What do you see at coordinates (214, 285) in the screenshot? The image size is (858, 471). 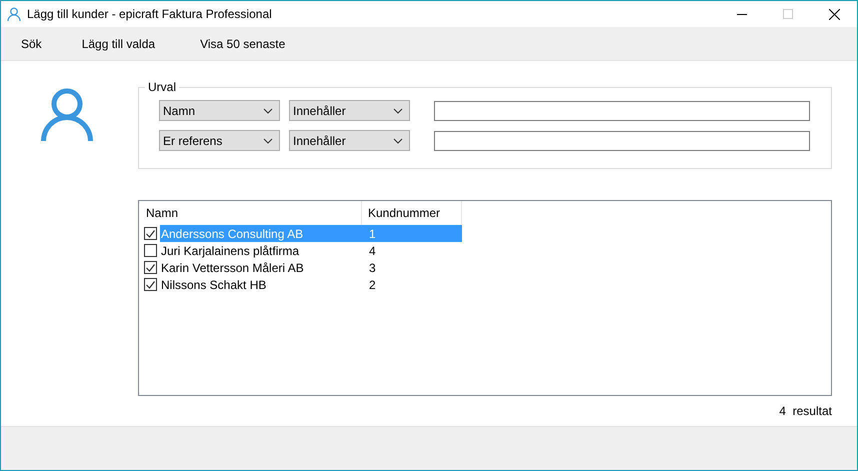 I see `table-cell-text: Nilssons Schakt HB` at bounding box center [214, 285].